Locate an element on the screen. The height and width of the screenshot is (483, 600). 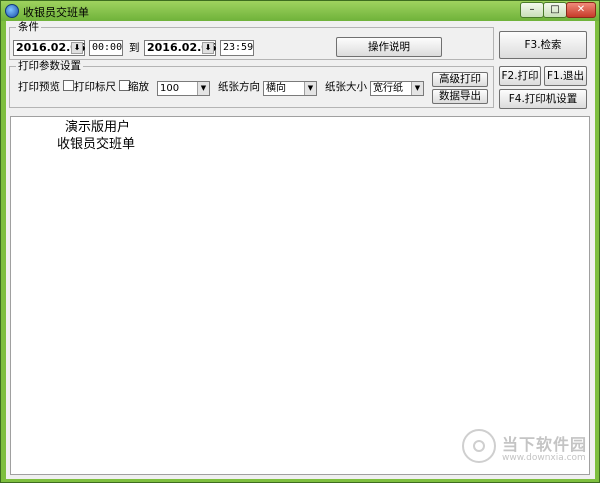
print-ruler-label: 打印标尺 is located at coordinates (95, 87).